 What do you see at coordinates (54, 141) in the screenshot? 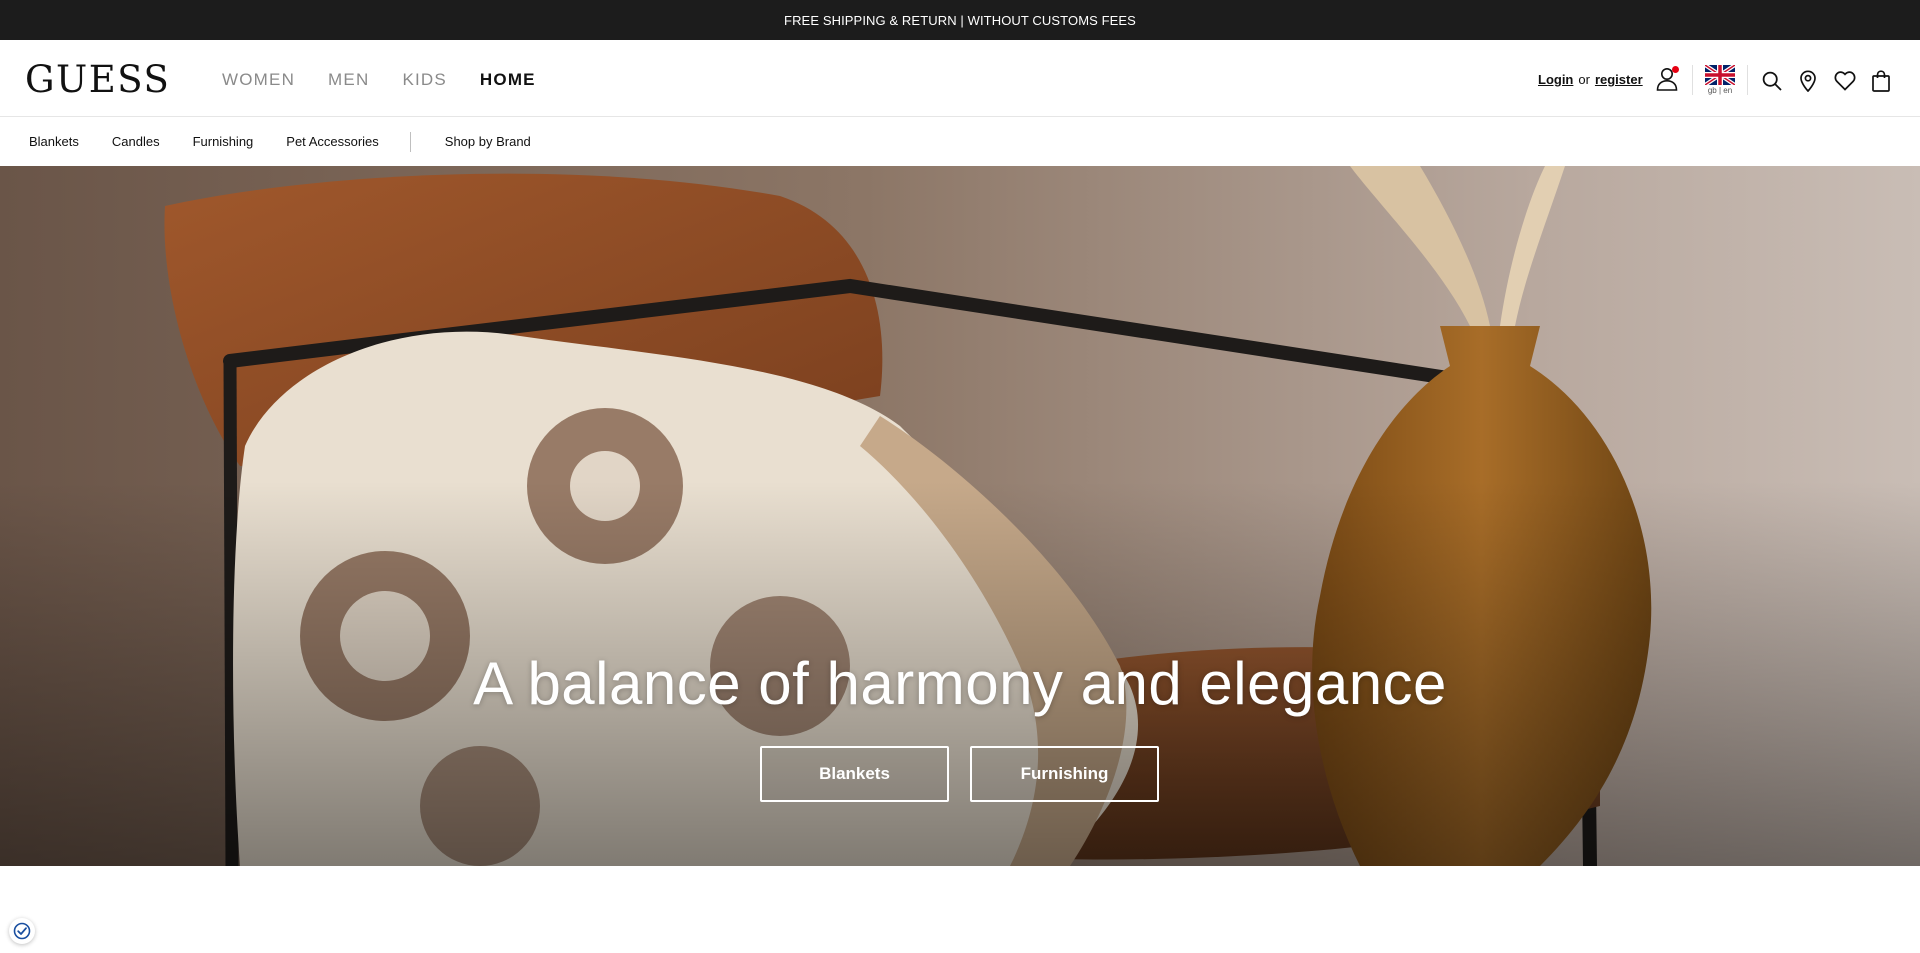
I see `subnav-blankets: Blankets` at bounding box center [54, 141].